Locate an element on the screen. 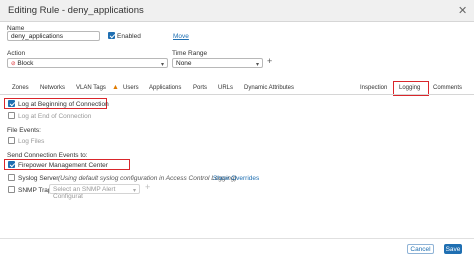  time-range-select: None ▾ is located at coordinates (217, 63).